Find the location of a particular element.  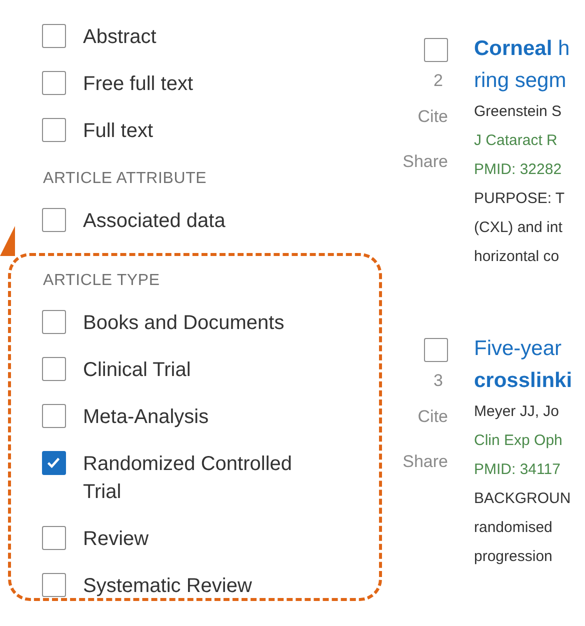

filter-label: Associated data is located at coordinates (203, 221).